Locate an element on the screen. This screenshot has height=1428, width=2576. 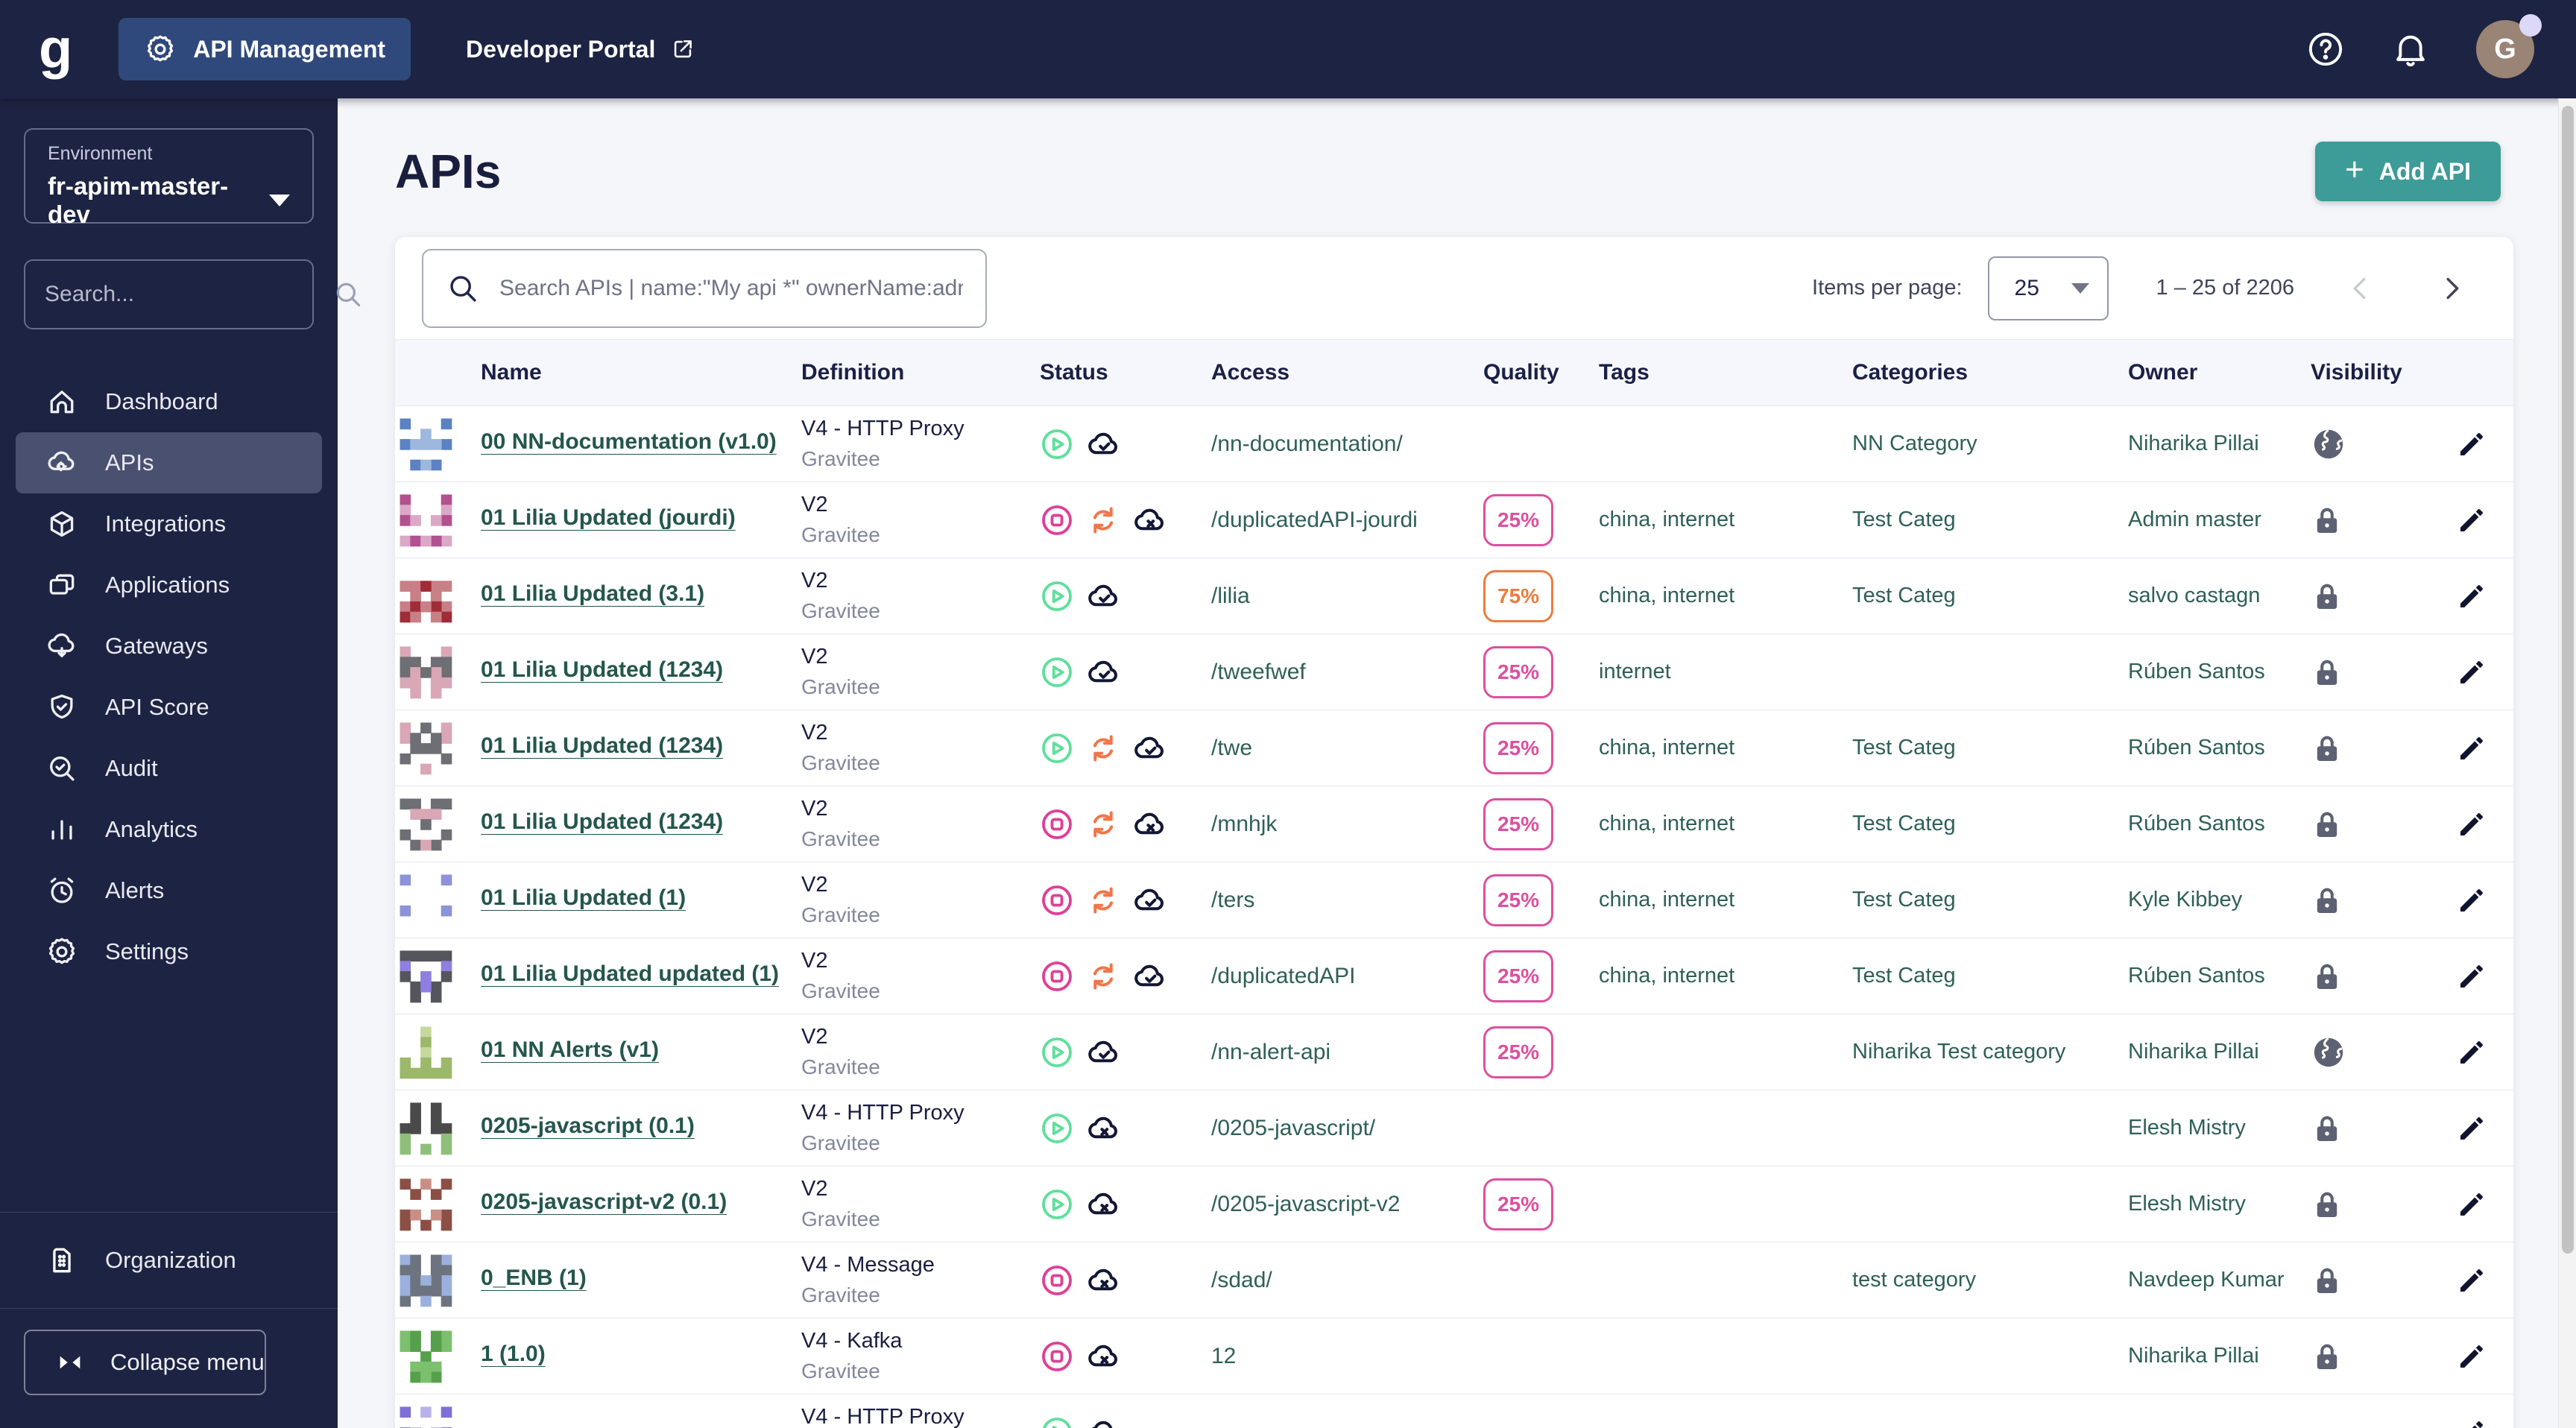
user-avatar: G is located at coordinates (2509, 46).